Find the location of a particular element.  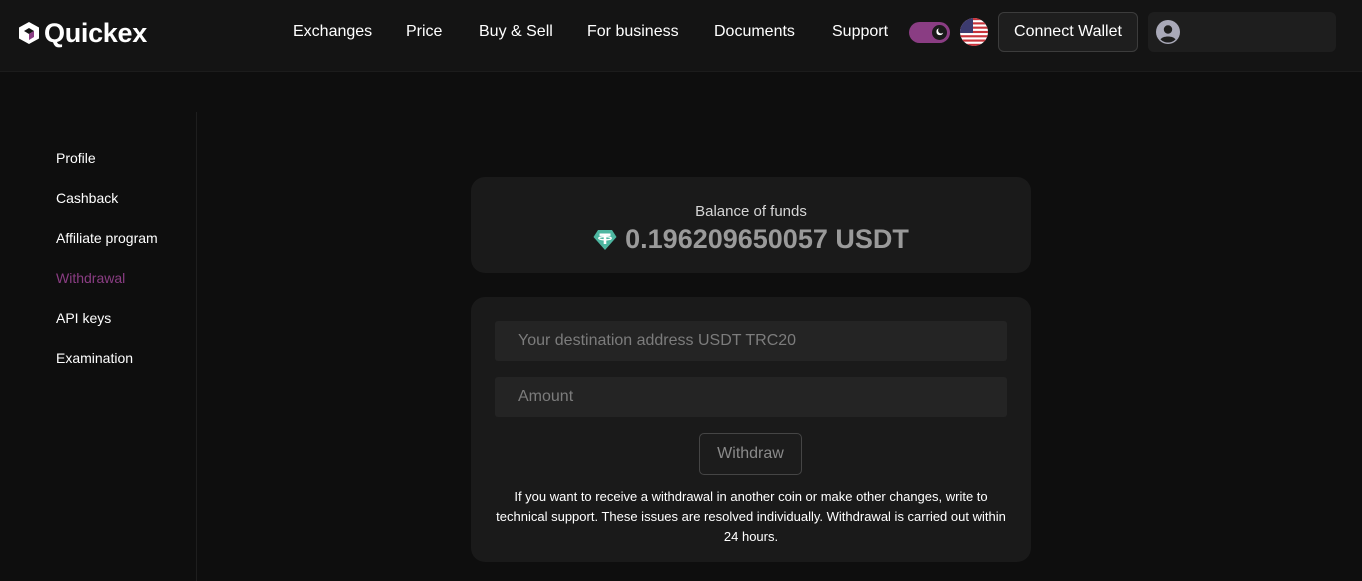

language-flag is located at coordinates (974, 32).